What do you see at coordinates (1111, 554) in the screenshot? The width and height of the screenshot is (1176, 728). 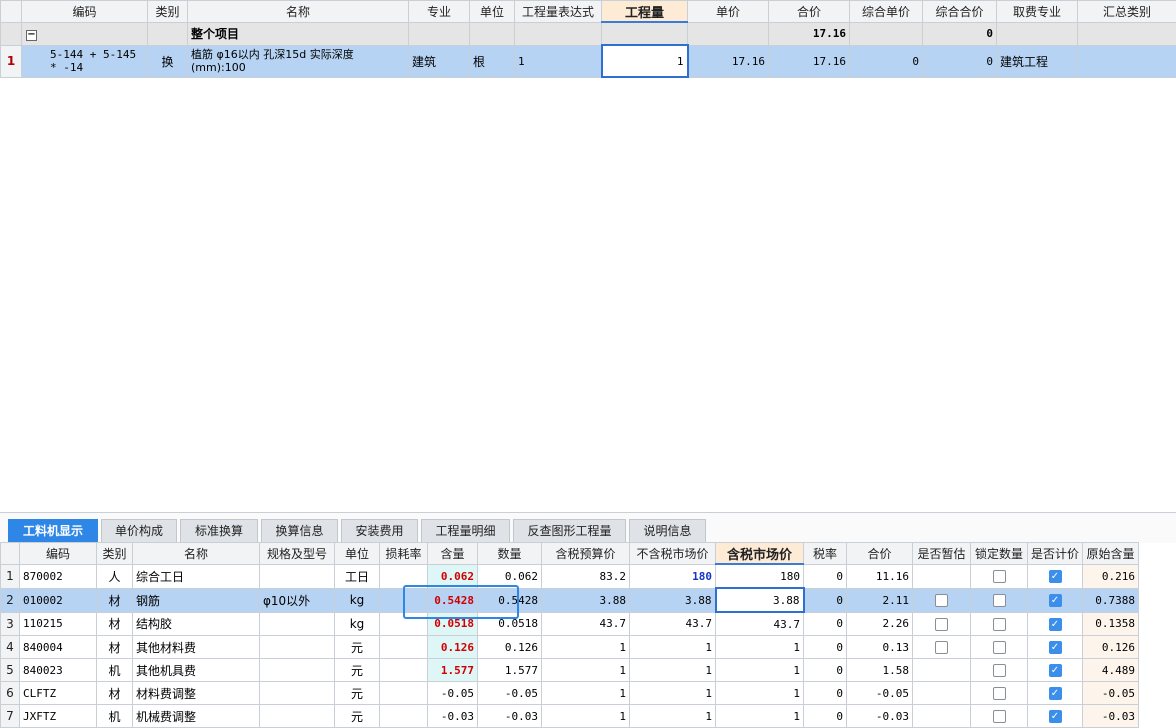 I see `rcol-orig: 原始含量` at bounding box center [1111, 554].